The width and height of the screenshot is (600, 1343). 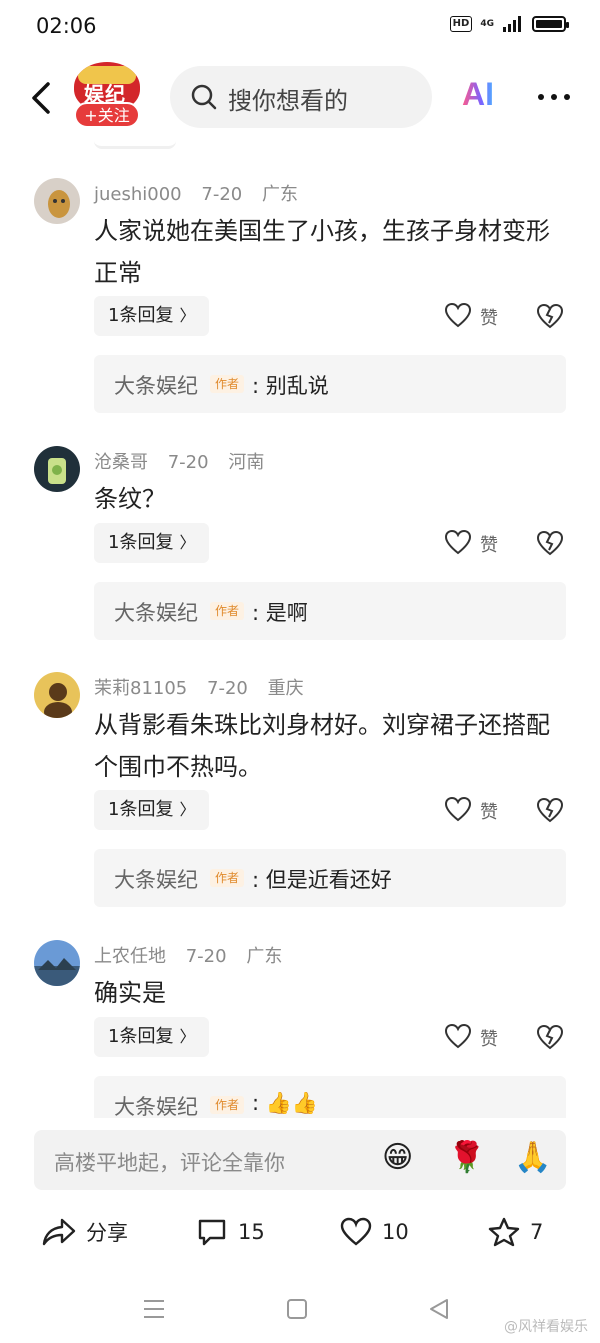 What do you see at coordinates (330, 611) in the screenshot?
I see `author-reply: 大条娱纪 作者 : 是啊` at bounding box center [330, 611].